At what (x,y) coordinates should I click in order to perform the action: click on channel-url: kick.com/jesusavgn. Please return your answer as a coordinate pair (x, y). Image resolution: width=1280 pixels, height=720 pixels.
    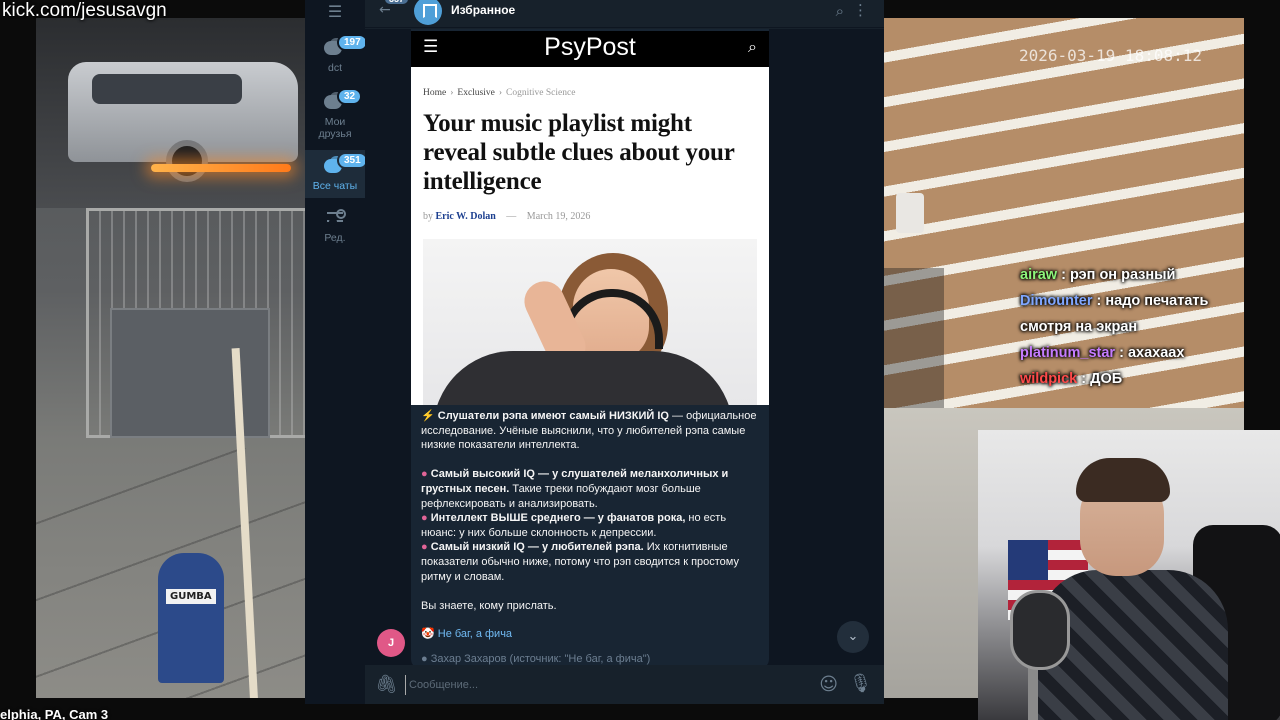
    Looking at the image, I should click on (84, 10).